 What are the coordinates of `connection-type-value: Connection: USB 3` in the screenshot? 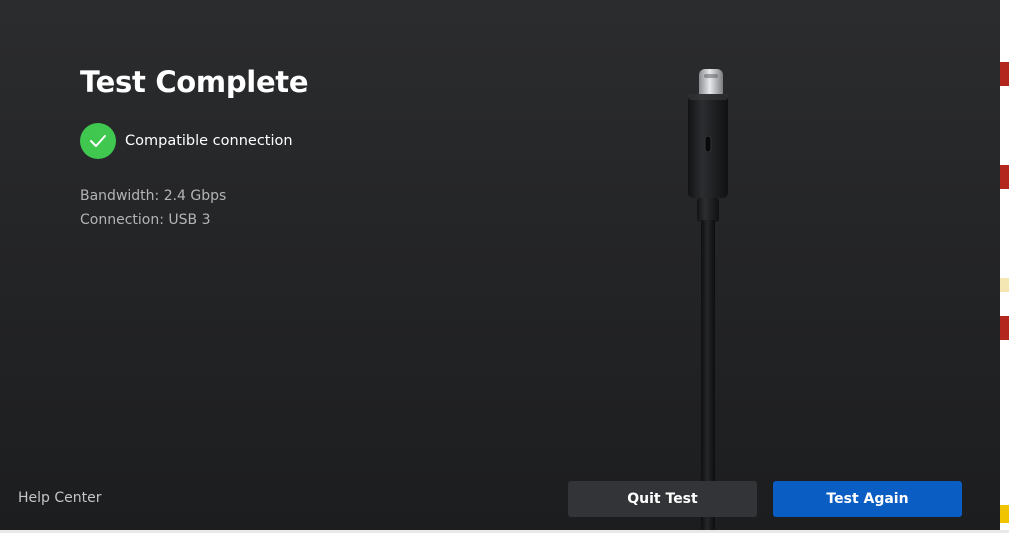 It's located at (145, 220).